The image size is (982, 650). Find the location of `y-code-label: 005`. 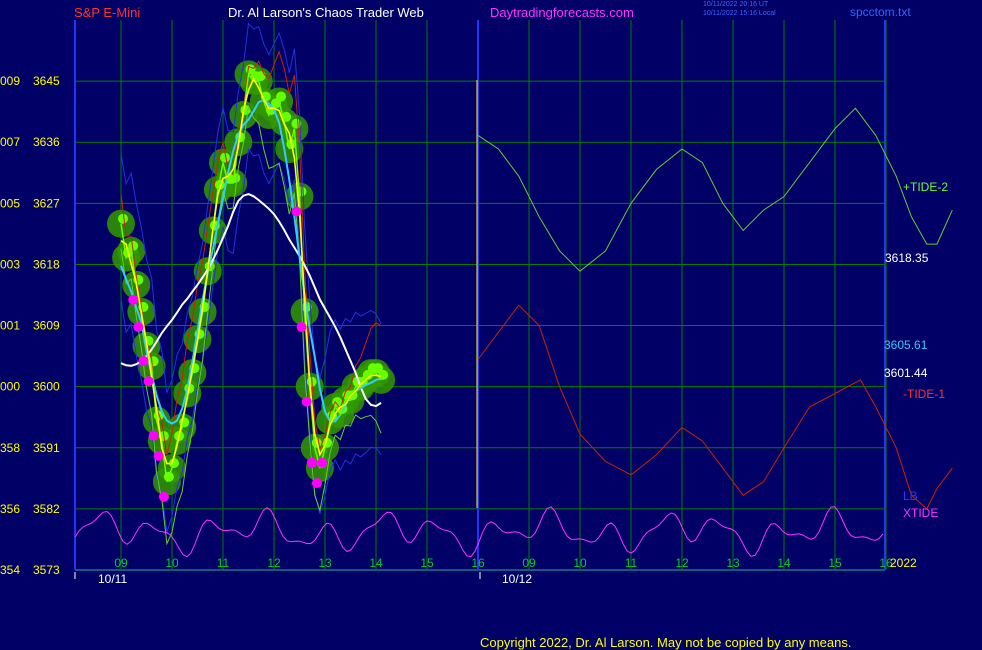

y-code-label: 005 is located at coordinates (10, 203).